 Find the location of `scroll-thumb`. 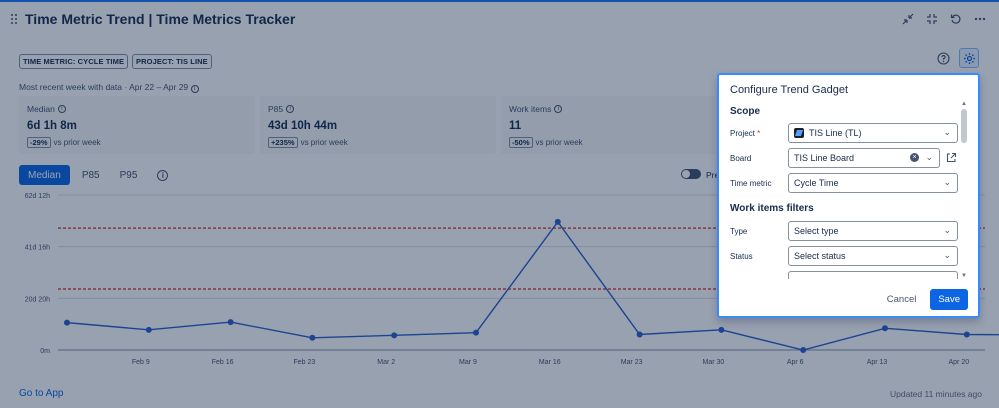

scroll-thumb is located at coordinates (964, 126).